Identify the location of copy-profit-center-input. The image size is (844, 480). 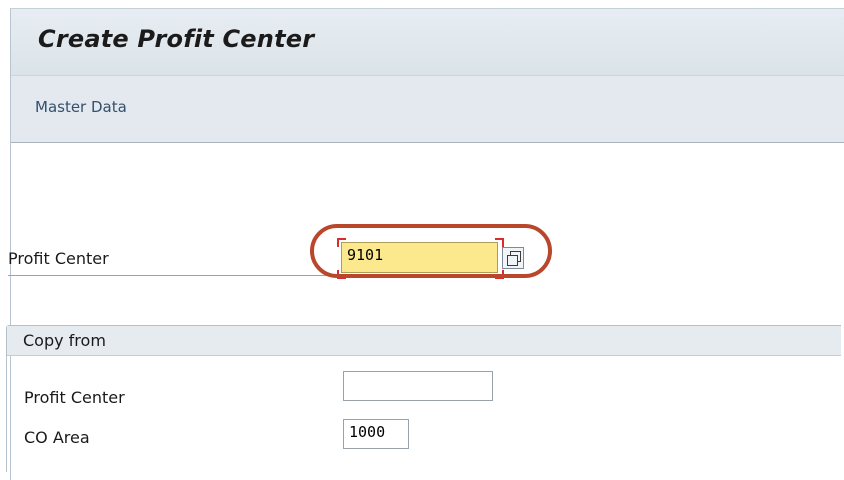
(418, 386).